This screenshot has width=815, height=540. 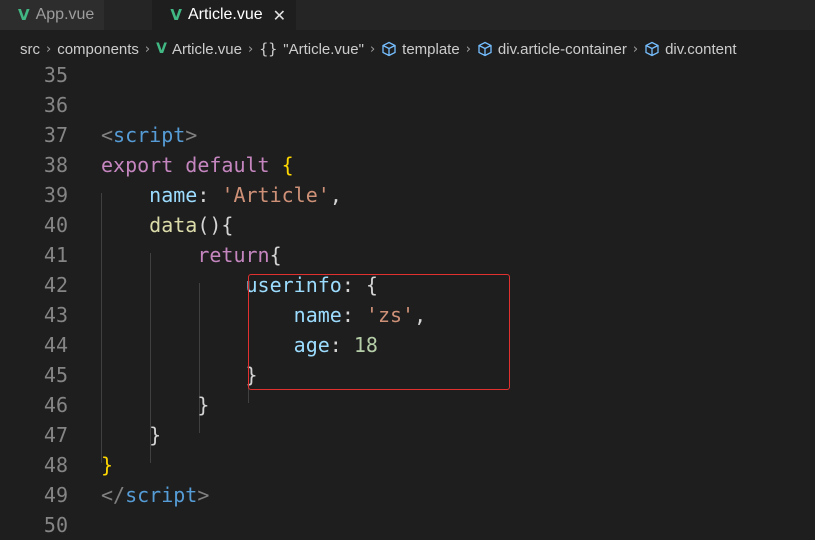 What do you see at coordinates (407, 165) in the screenshot?
I see `code-line: 38 export default {` at bounding box center [407, 165].